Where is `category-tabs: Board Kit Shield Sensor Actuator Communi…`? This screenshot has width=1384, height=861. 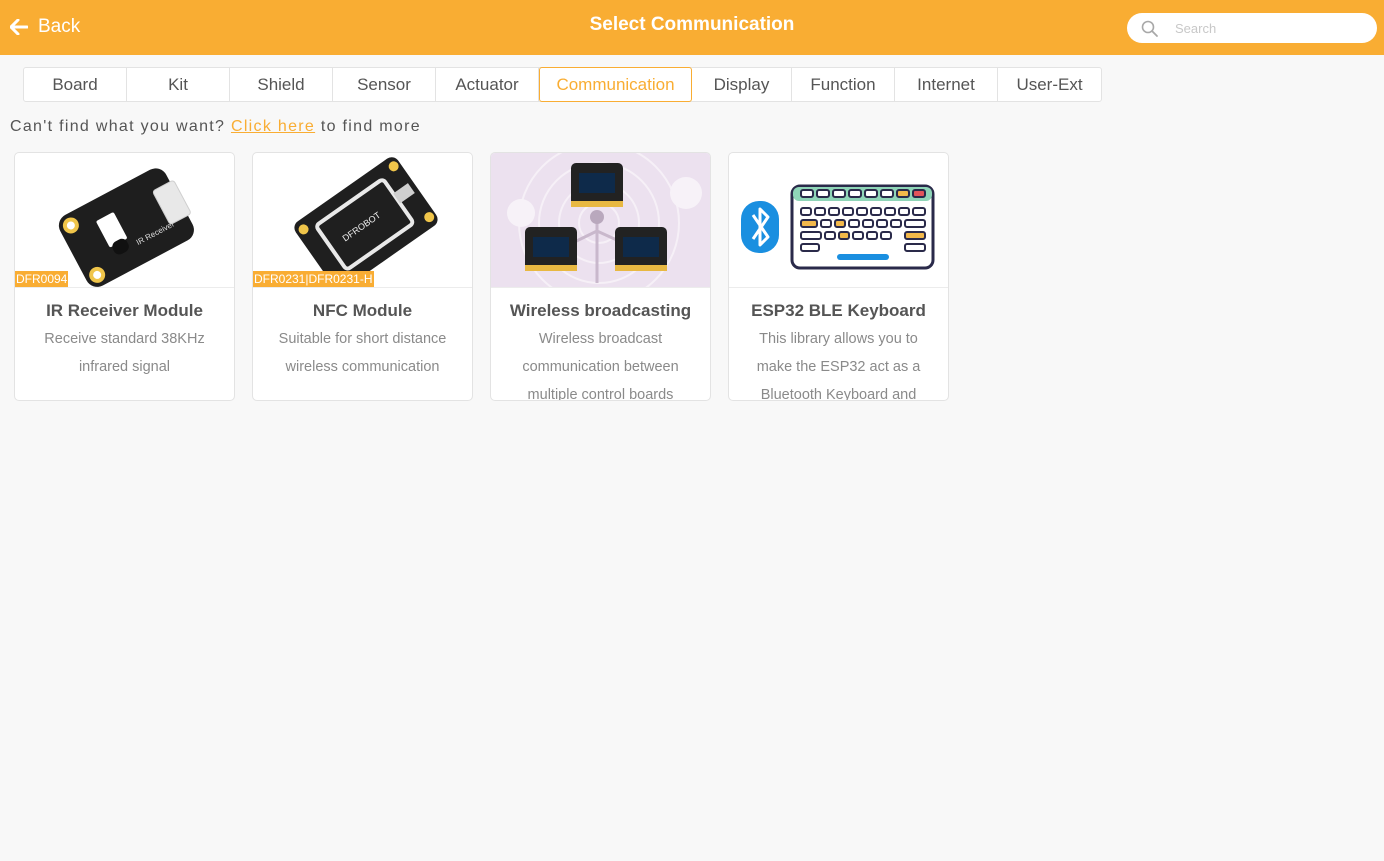 category-tabs: Board Kit Shield Sensor Actuator Communi… is located at coordinates (562, 84).